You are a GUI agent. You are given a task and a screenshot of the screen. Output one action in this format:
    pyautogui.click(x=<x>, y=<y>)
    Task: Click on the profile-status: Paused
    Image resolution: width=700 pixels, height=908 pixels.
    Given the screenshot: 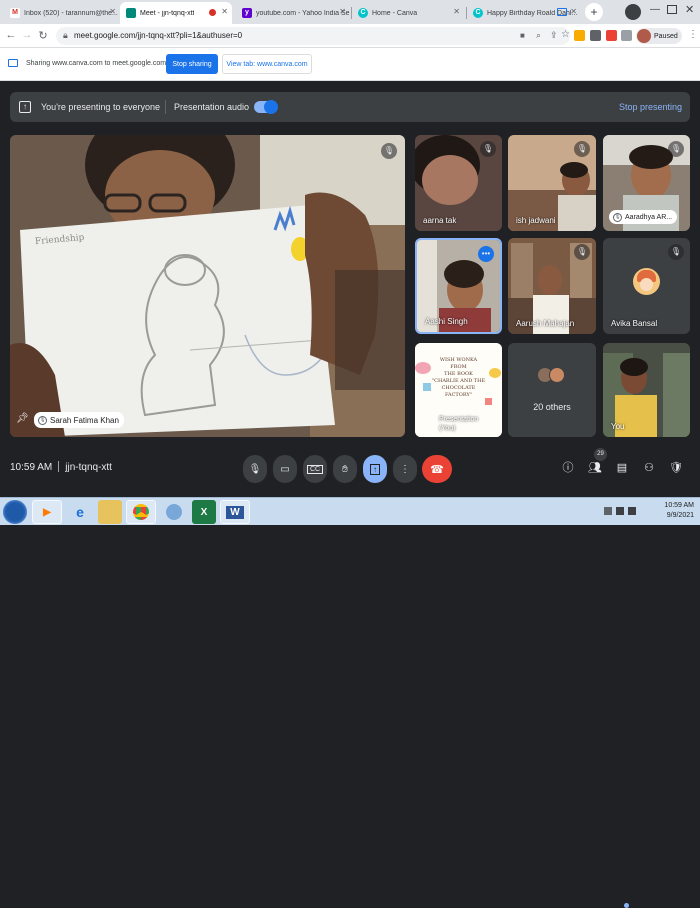 What is the action you would take?
    pyautogui.click(x=666, y=36)
    